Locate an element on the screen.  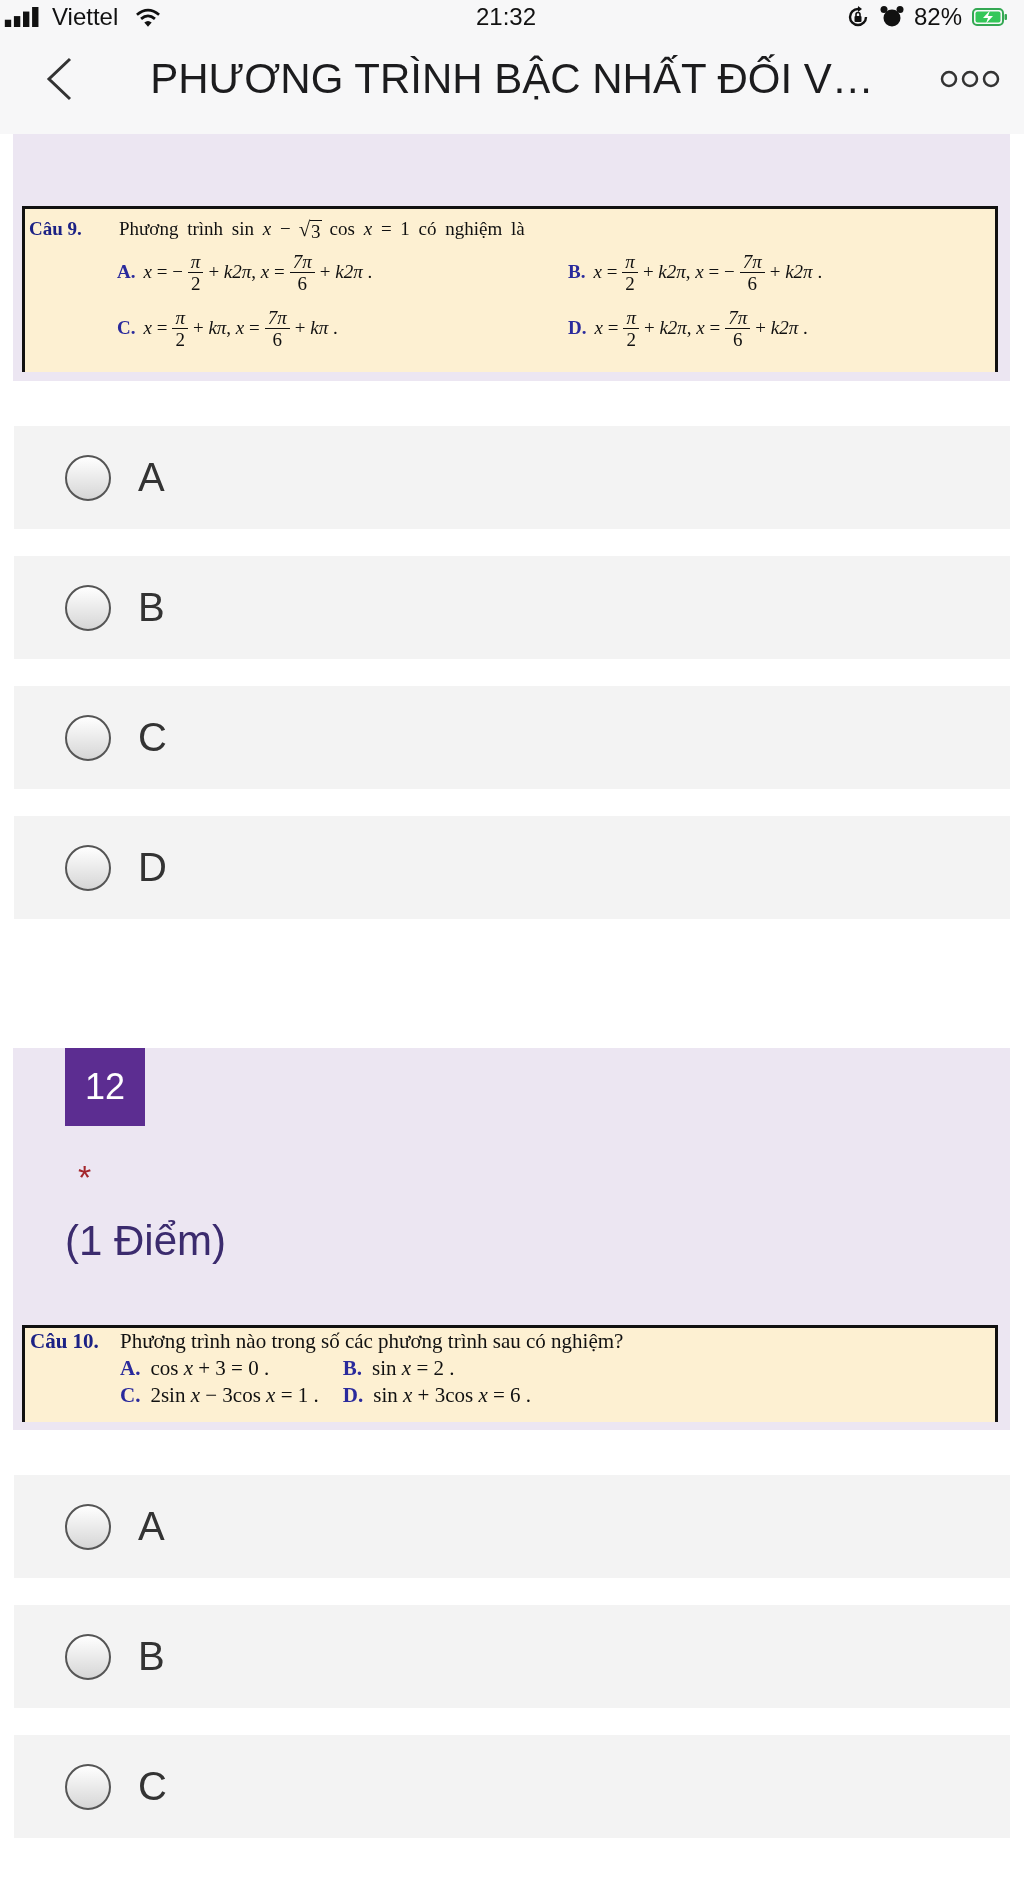
question-number: 12 is located at coordinates (105, 1087).